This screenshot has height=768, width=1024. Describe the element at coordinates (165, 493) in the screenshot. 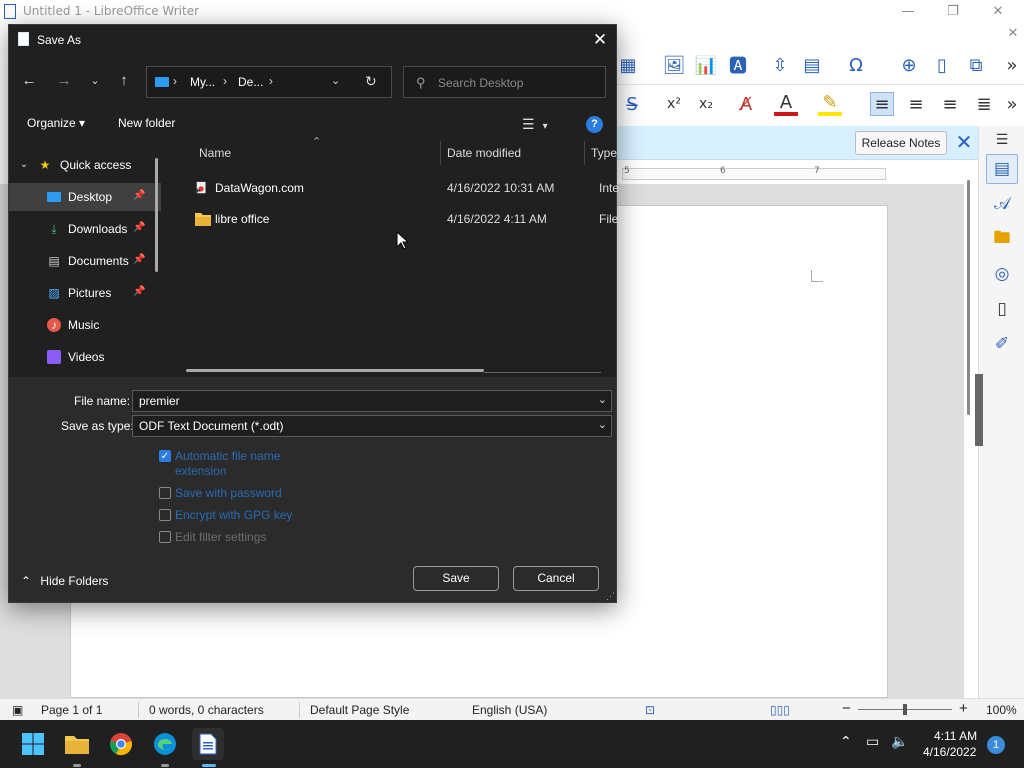

I see `save-with-password-checkbox` at that location.